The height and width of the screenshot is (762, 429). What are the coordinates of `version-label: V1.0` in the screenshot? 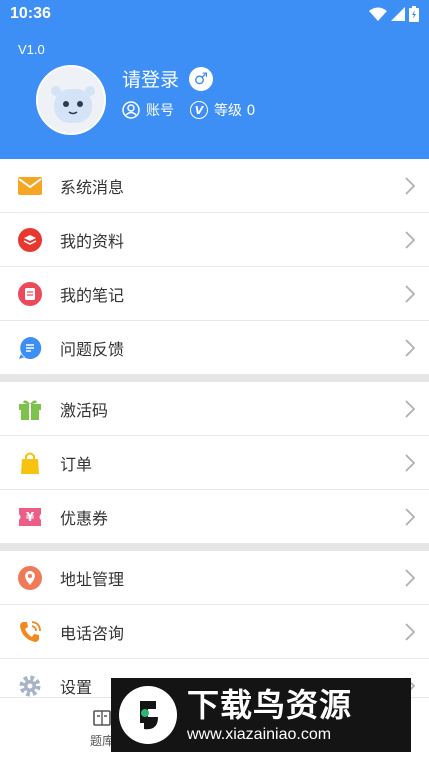 It's located at (31, 49).